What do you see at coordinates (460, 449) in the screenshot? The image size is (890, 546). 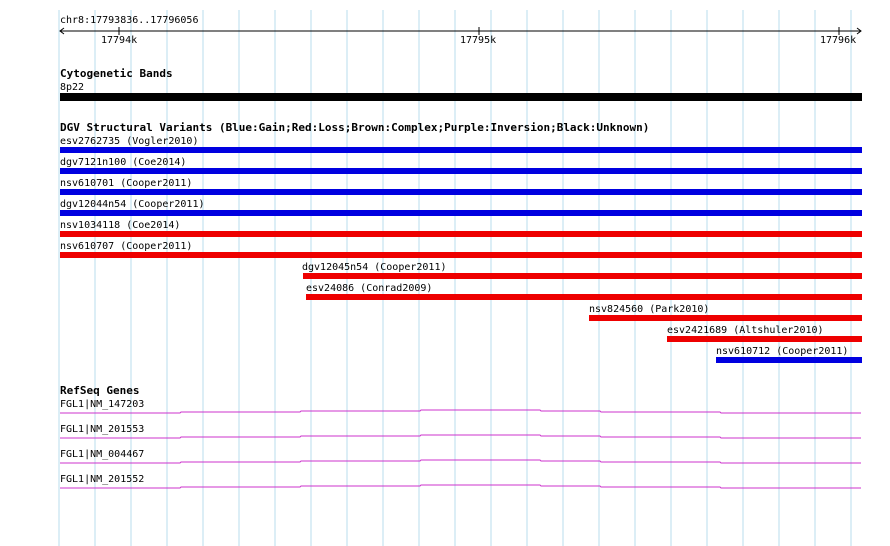 I see `gene-models` at bounding box center [460, 449].